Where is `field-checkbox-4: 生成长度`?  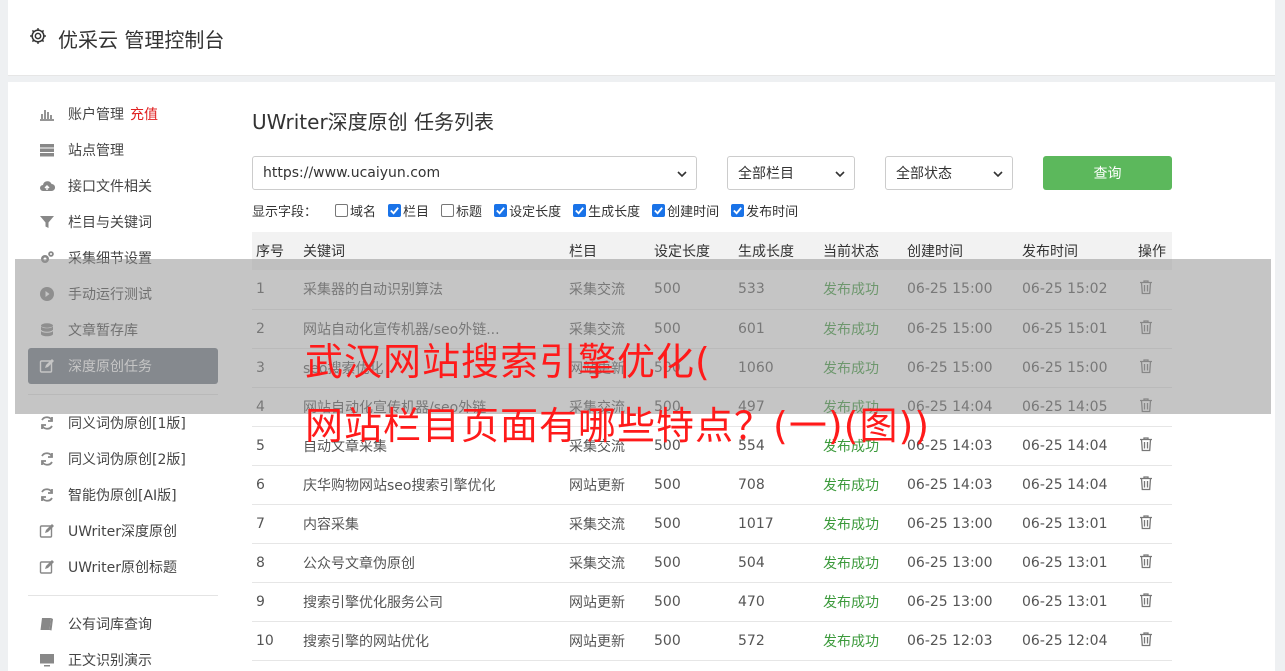
field-checkbox-4: 生成长度 is located at coordinates (606, 210).